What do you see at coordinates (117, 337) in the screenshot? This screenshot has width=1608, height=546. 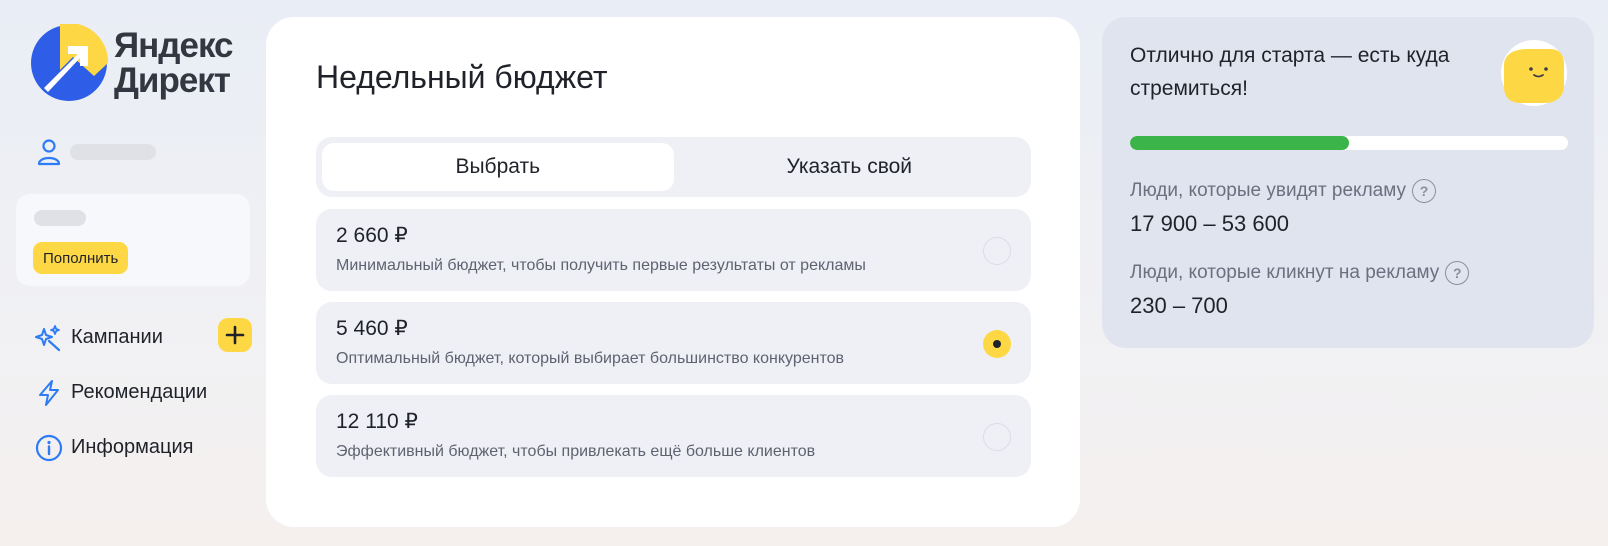 I see `sidebar-item-label: Кампании` at bounding box center [117, 337].